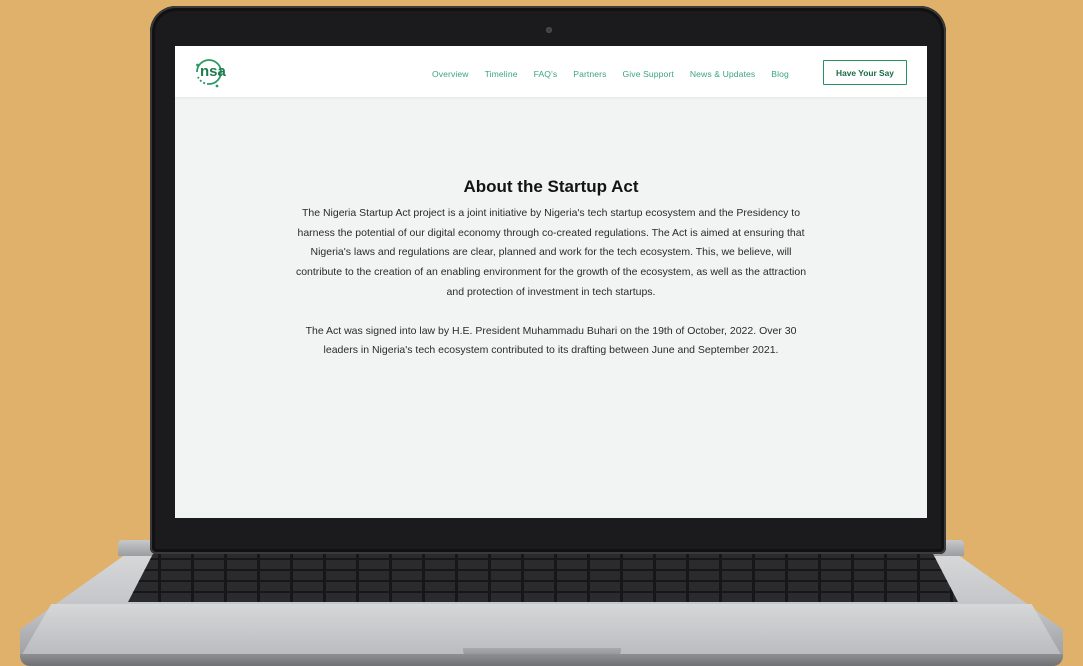 This screenshot has height=666, width=1083. I want to click on nsa-logo-icon: nsa, so click(211, 73).